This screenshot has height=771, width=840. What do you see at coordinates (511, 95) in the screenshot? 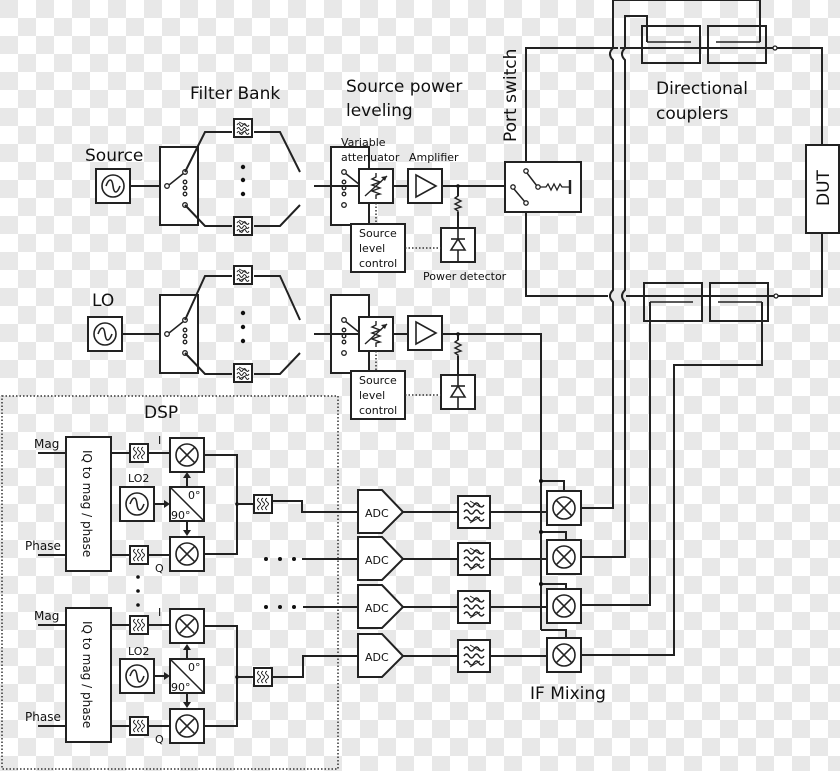
I see `port-switch-label: Port switch` at bounding box center [511, 95].